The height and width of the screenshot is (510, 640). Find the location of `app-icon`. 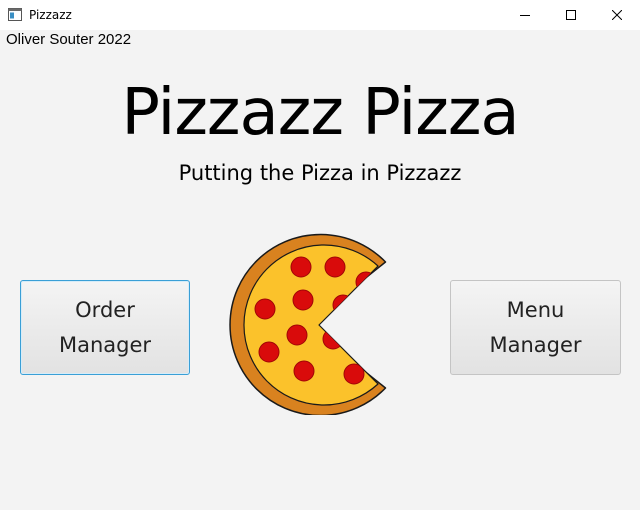

app-icon is located at coordinates (15, 14).